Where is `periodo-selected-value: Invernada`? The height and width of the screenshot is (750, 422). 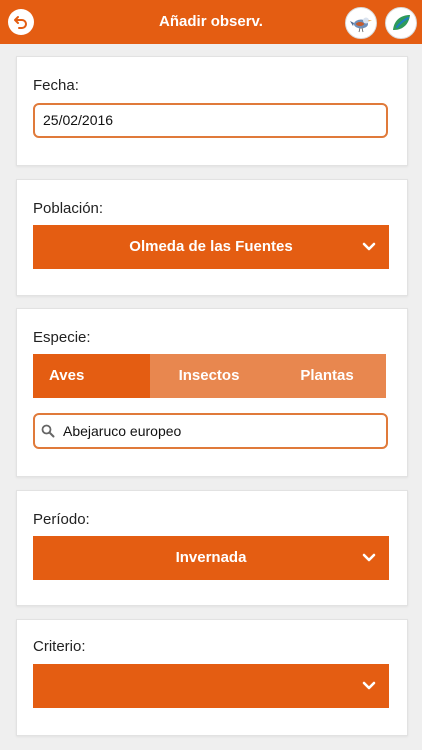
periodo-selected-value: Invernada is located at coordinates (211, 557).